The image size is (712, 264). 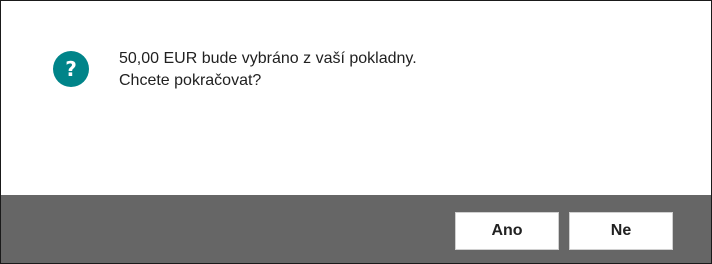 I want to click on question-icon: ?, so click(x=71, y=69).